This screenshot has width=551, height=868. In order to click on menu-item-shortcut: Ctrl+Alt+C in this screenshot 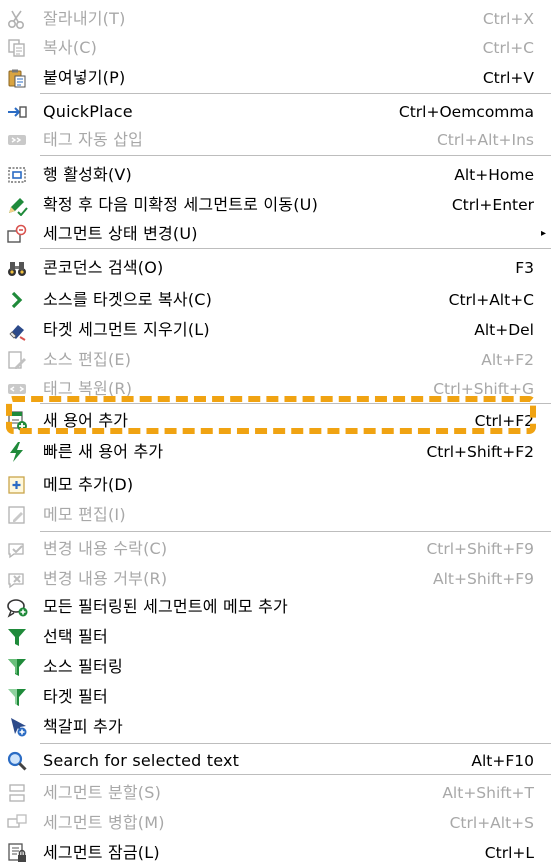, I will do `click(491, 300)`.